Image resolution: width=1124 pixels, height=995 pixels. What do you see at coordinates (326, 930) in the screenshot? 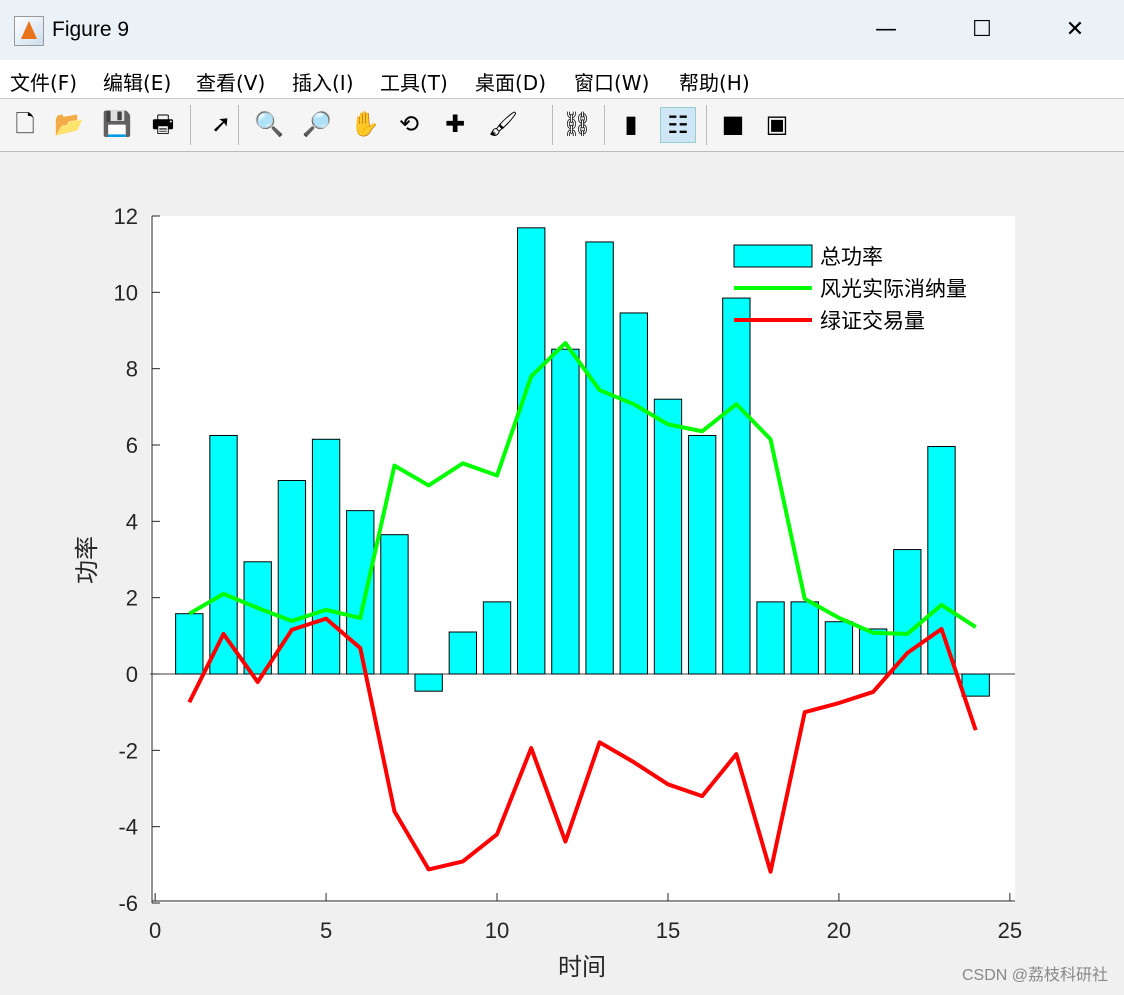
I see `x-tick-label: 5` at bounding box center [326, 930].